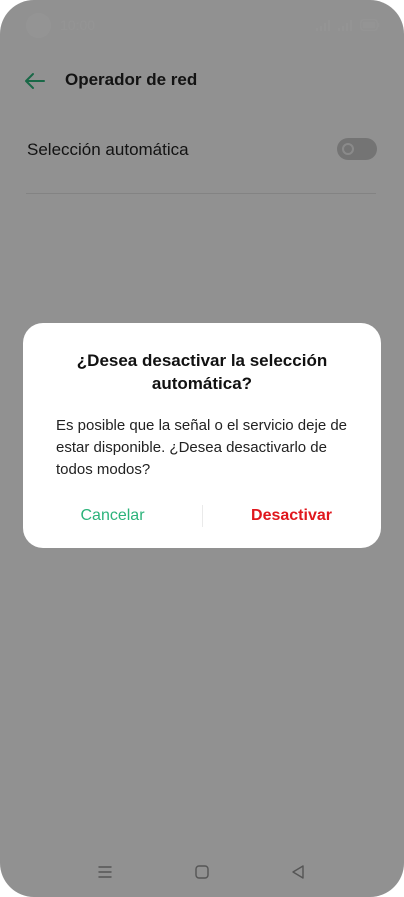  What do you see at coordinates (291, 516) in the screenshot?
I see `deactivate-button: Desactivar` at bounding box center [291, 516].